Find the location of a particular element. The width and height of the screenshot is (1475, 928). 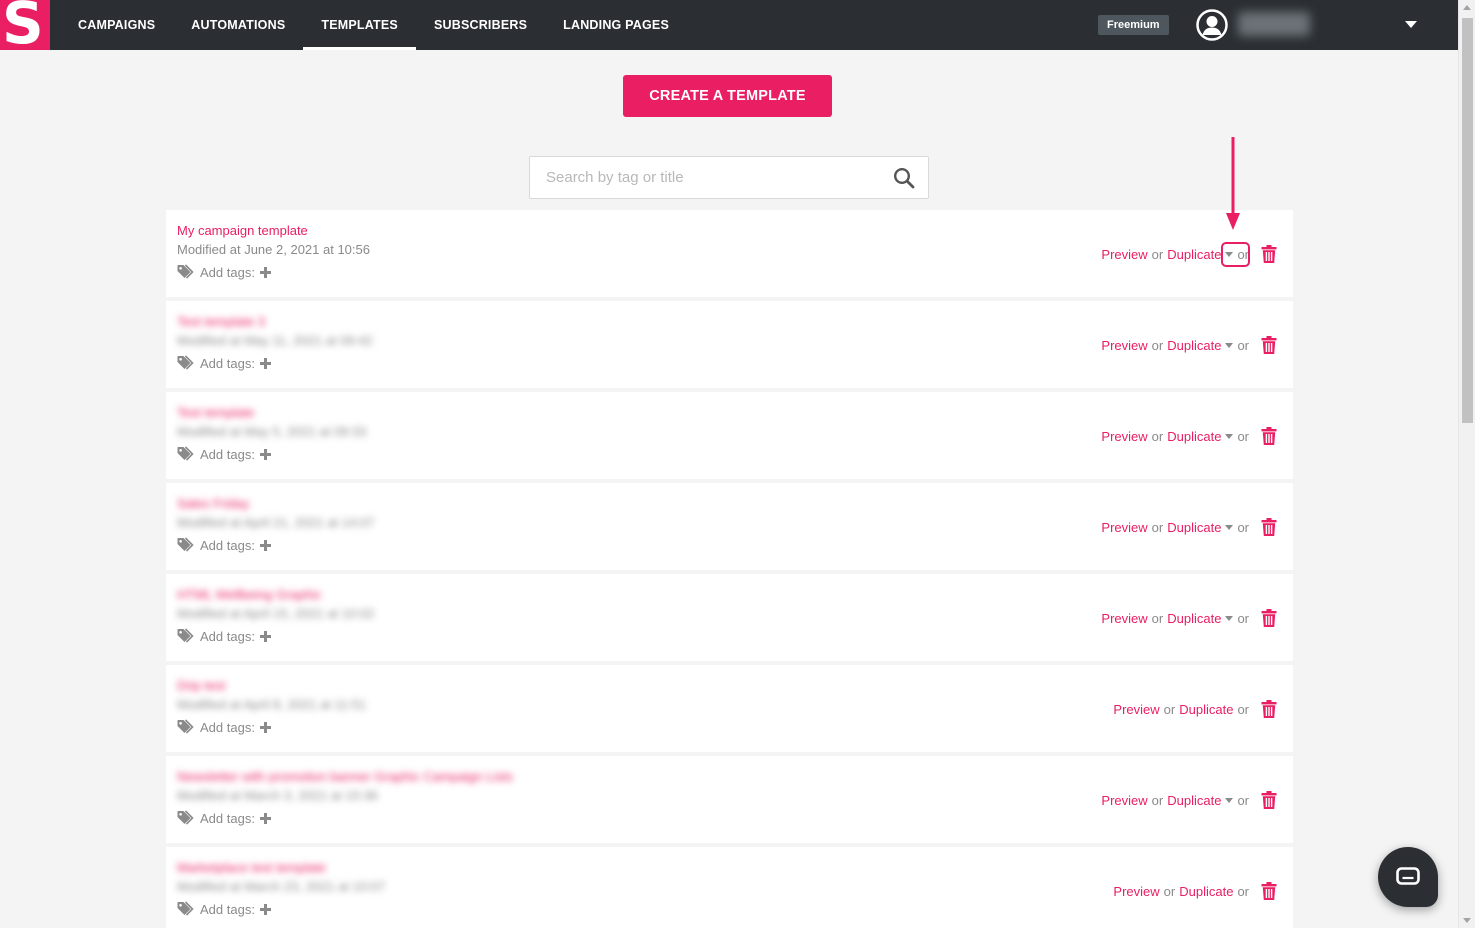

create-template-button: CREATE A TEMPLATE is located at coordinates (727, 96).